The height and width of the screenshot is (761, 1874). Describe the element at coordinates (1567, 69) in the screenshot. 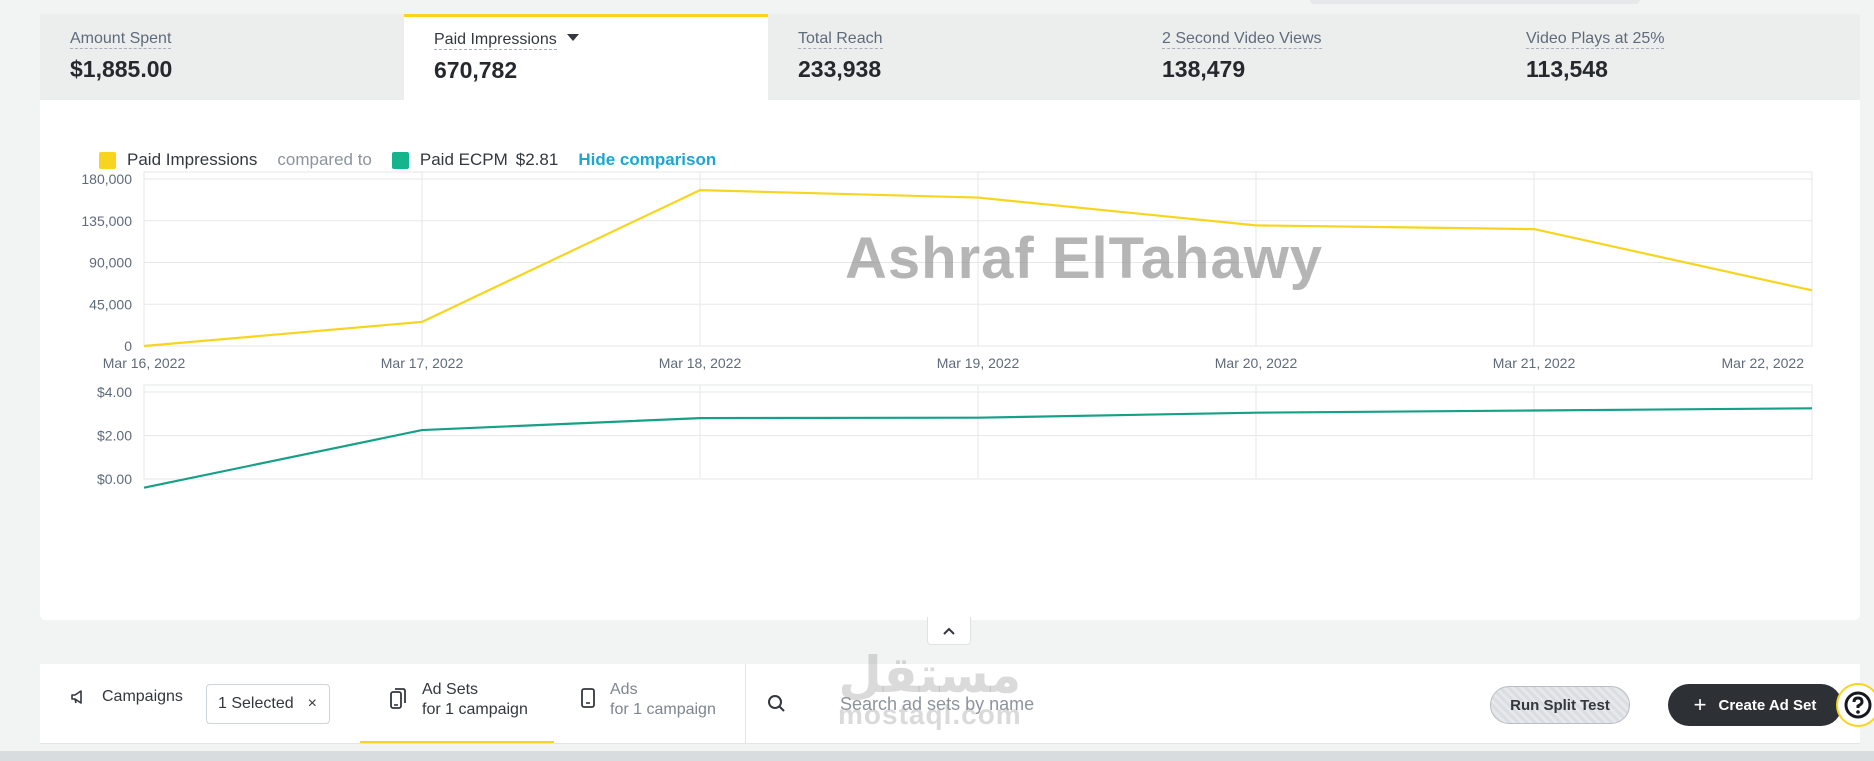

I see `metric-value: 113,548` at that location.